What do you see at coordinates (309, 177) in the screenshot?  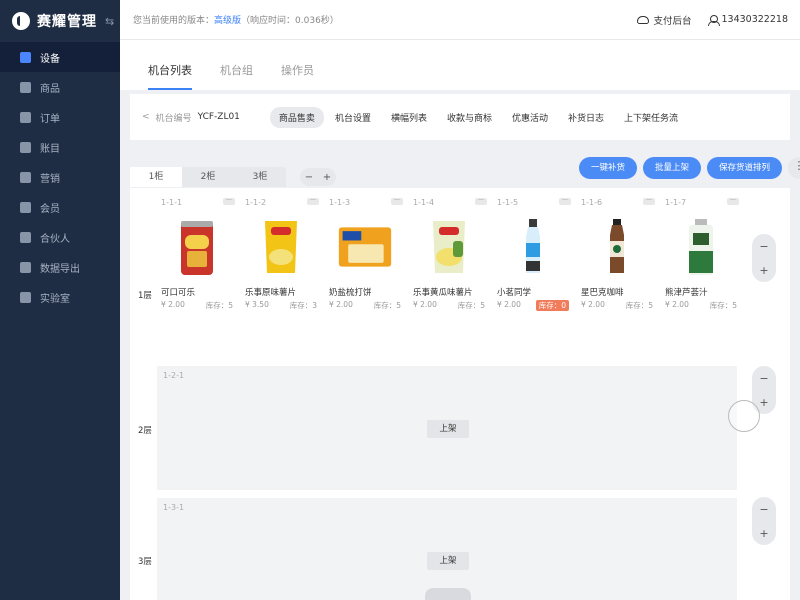 I see `cabinet-remove-button: −` at bounding box center [309, 177].